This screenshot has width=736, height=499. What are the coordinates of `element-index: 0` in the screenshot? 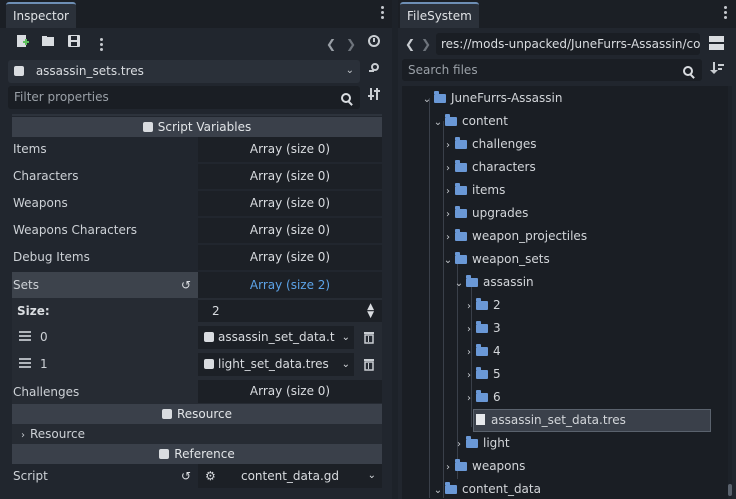 It's located at (44, 337).